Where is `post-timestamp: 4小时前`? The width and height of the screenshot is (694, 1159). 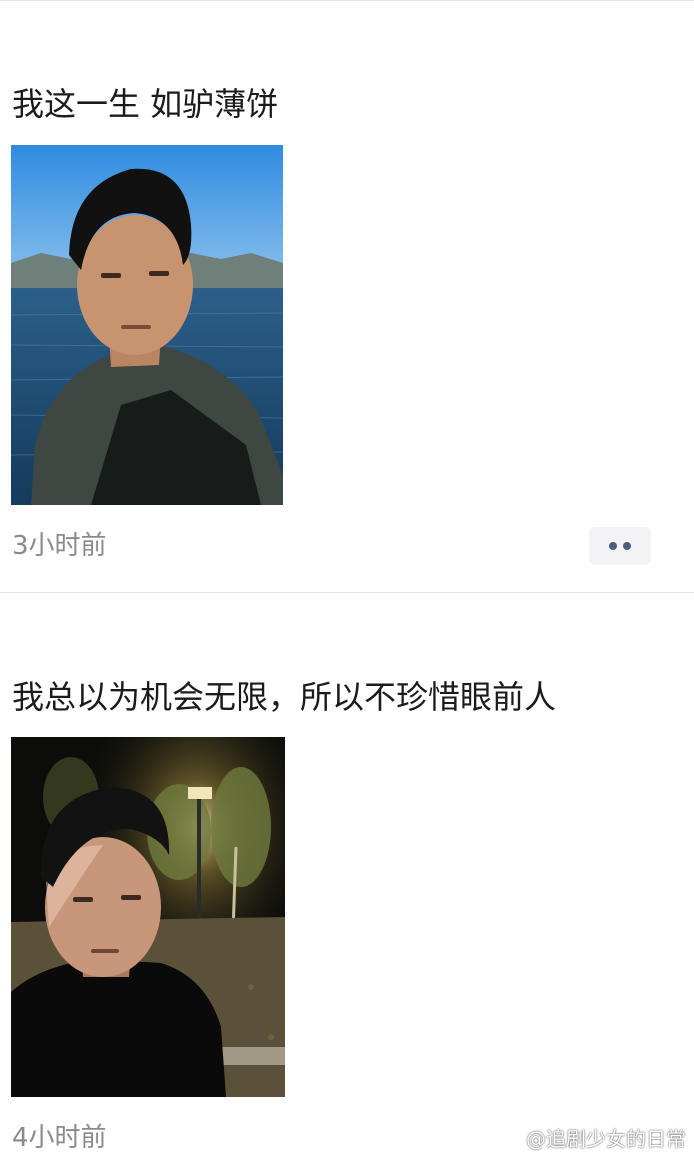
post-timestamp: 4小时前 is located at coordinates (59, 1138).